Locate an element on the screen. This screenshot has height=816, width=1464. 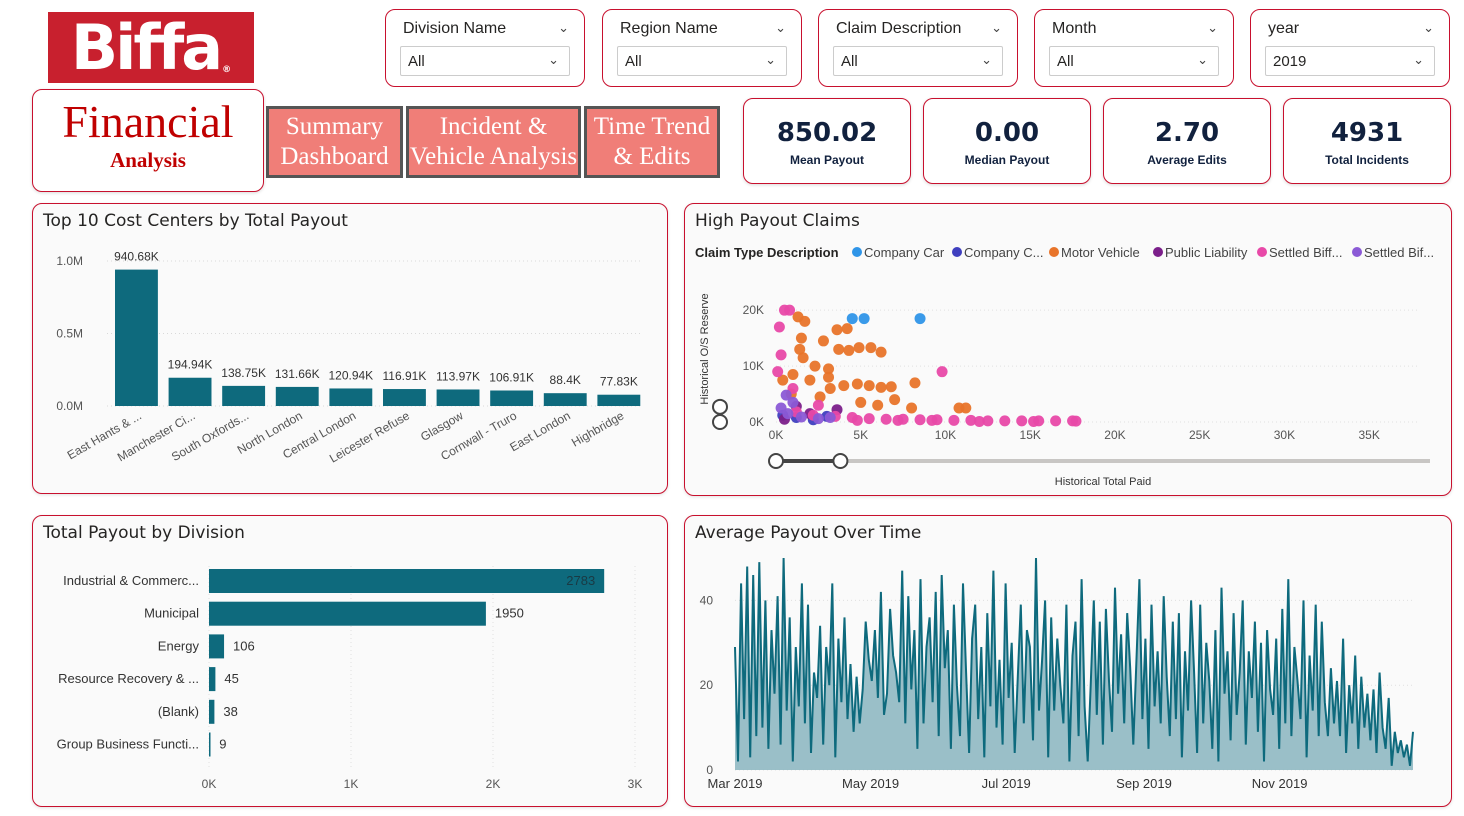
data-label: 45 is located at coordinates (231, 678).